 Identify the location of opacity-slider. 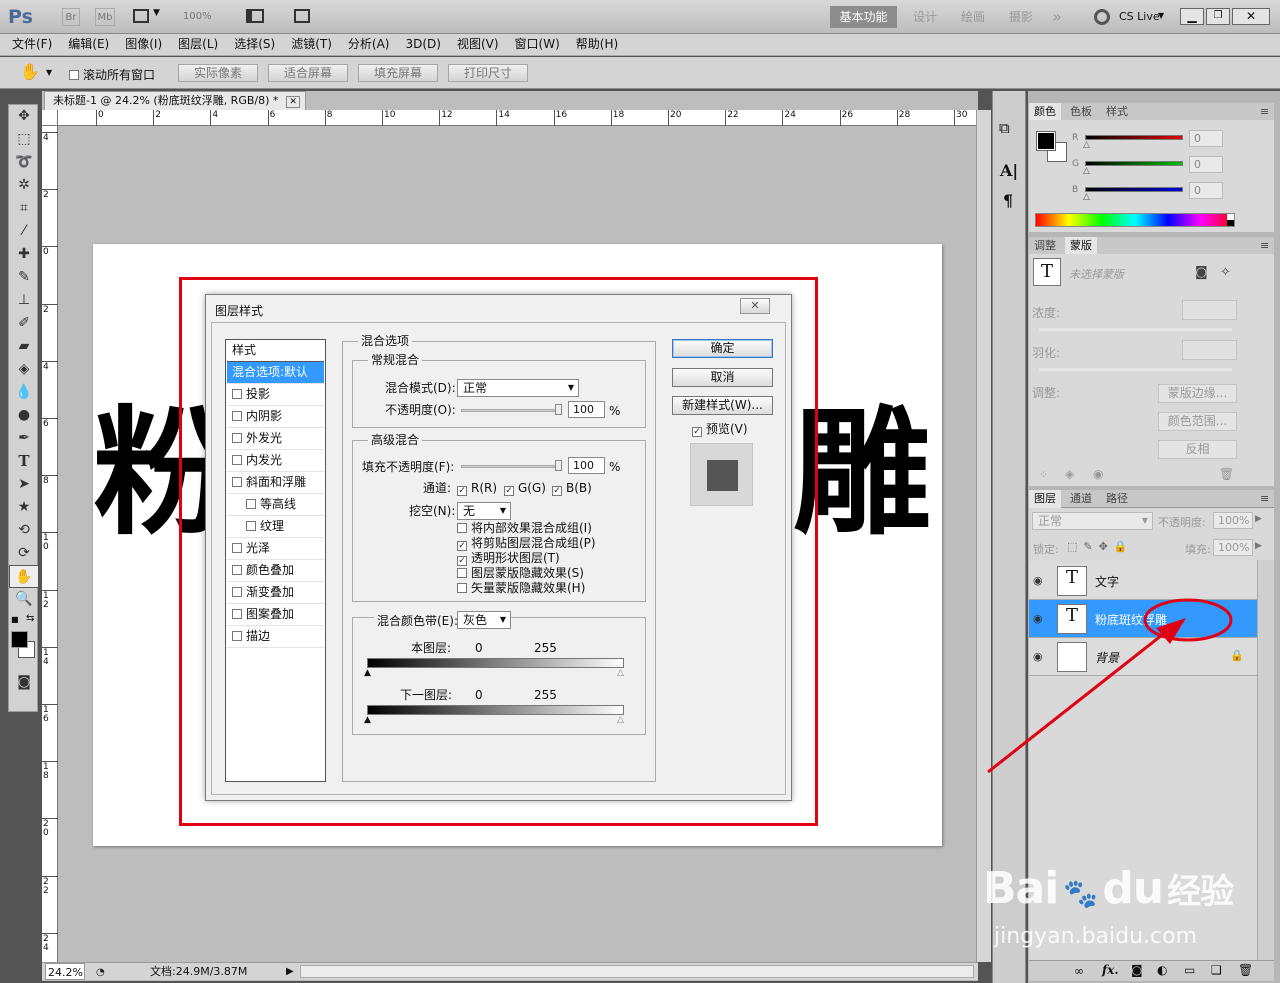
(511, 410).